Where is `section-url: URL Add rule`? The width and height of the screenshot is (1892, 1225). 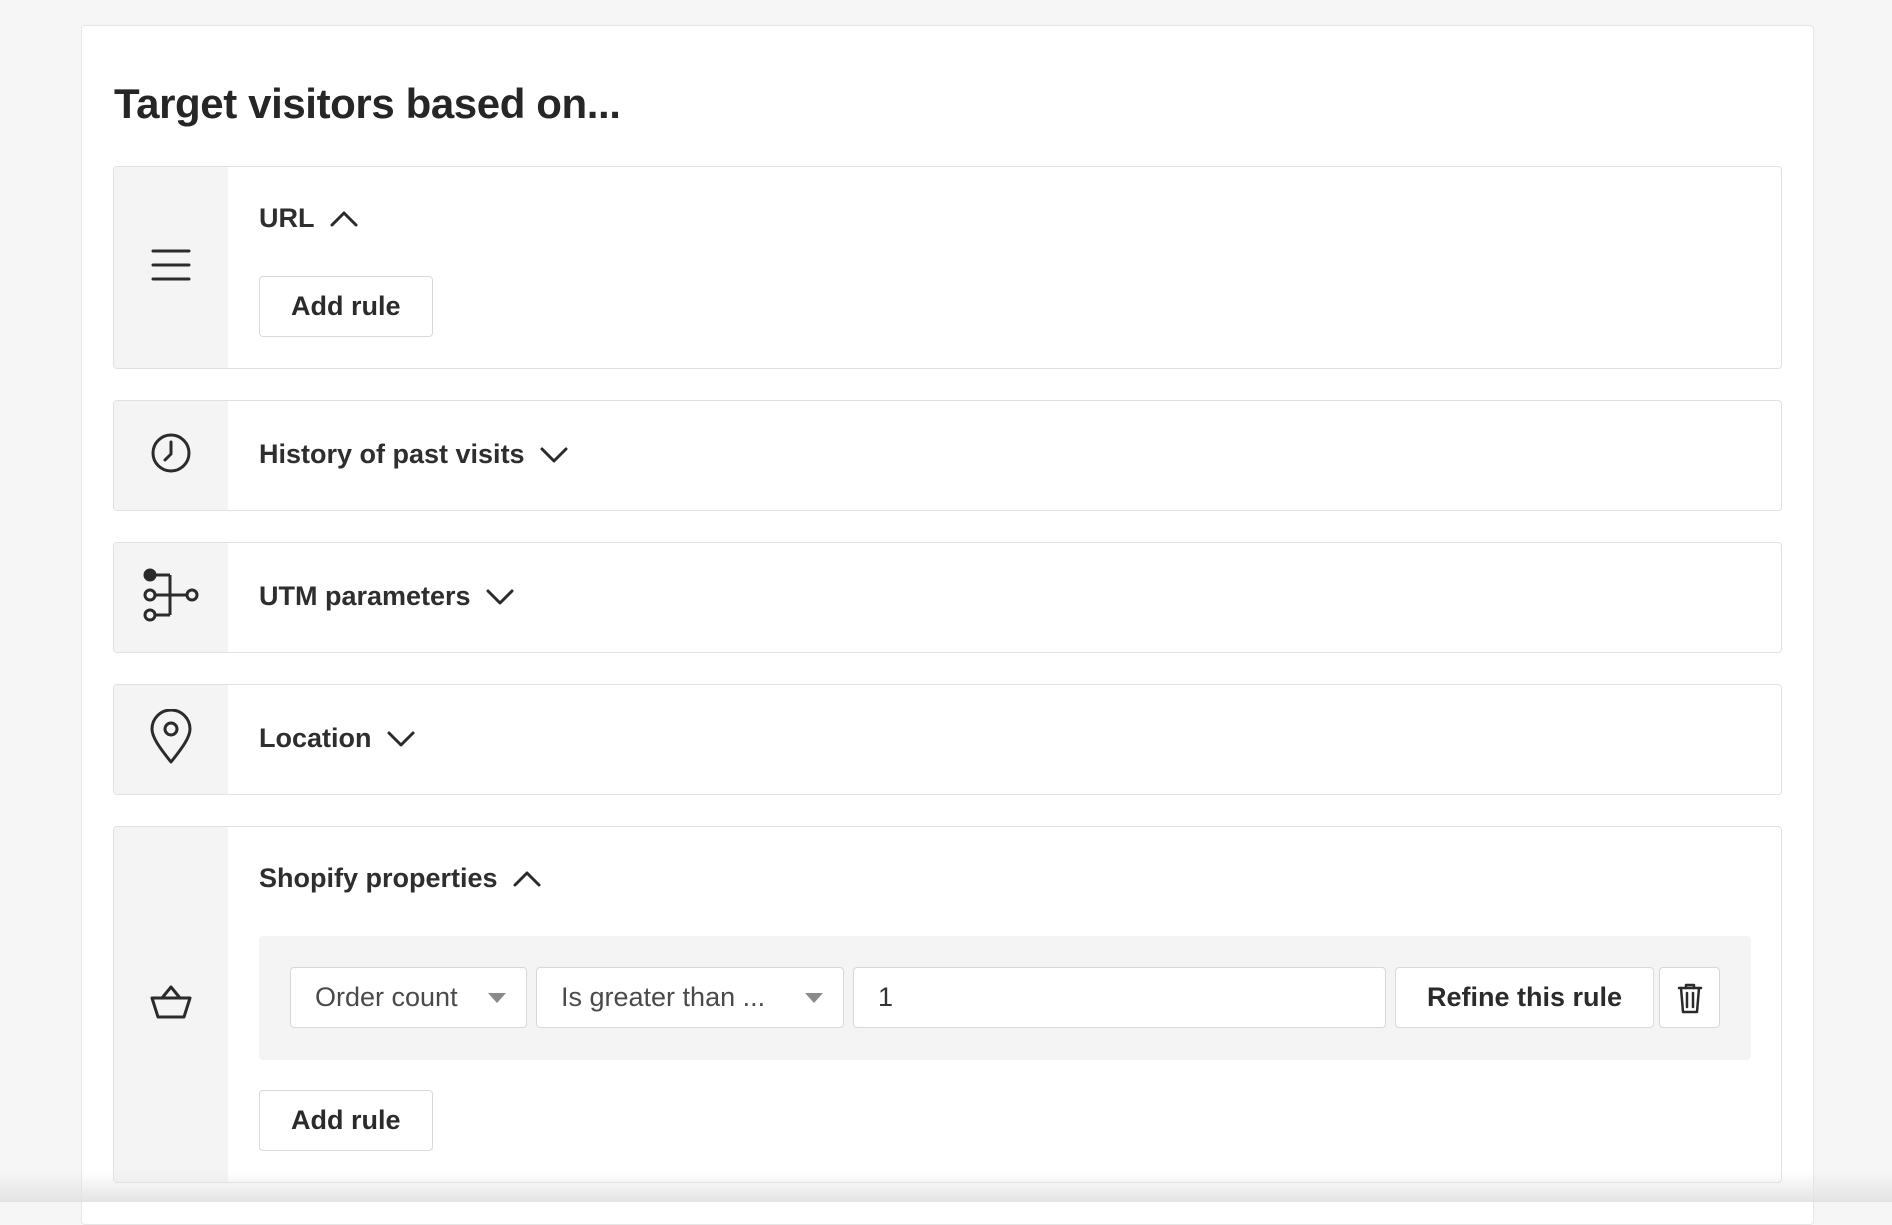
section-url: URL Add rule is located at coordinates (947, 267).